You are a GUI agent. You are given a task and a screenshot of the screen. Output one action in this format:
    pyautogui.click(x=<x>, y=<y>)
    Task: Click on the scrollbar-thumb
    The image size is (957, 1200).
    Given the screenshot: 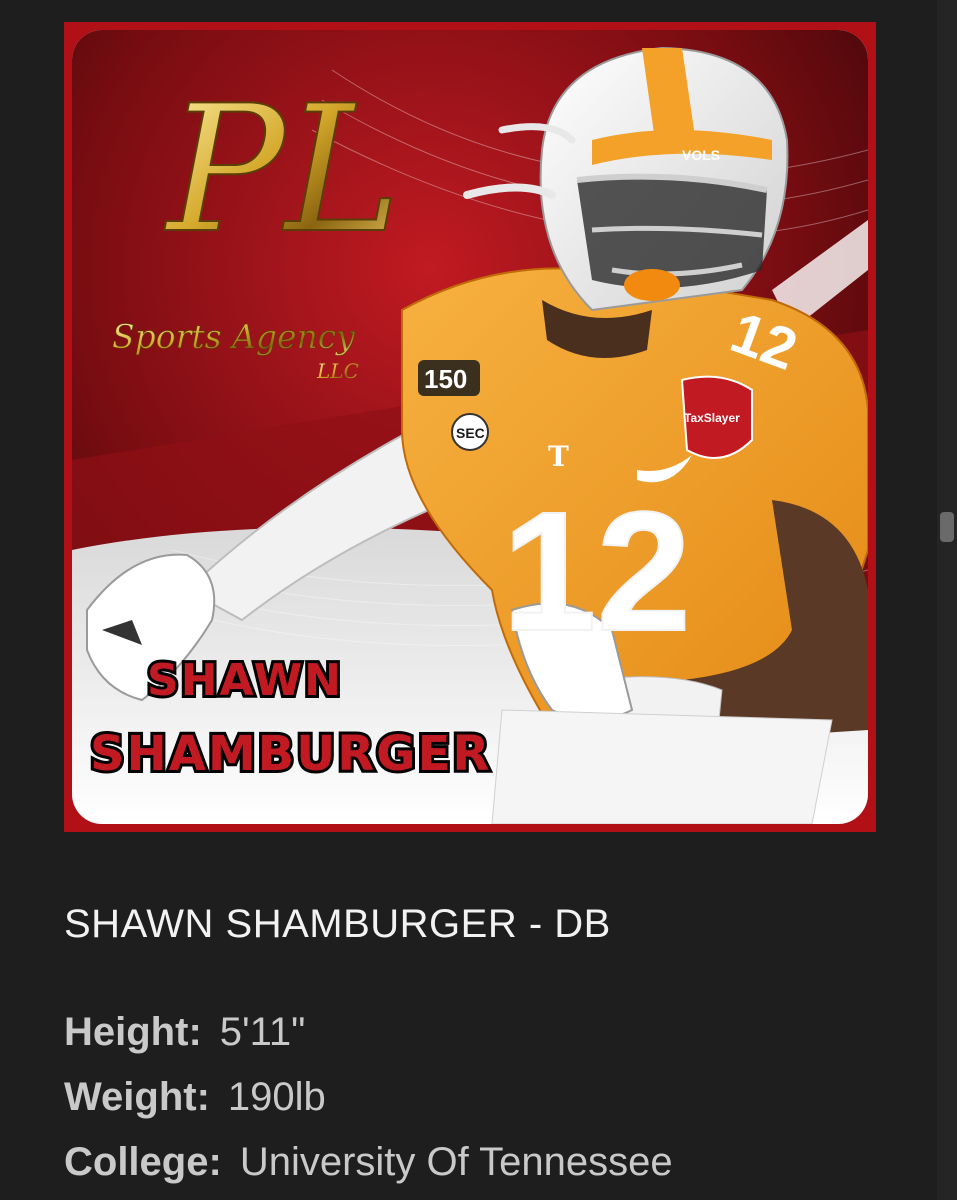 What is the action you would take?
    pyautogui.click(x=947, y=527)
    